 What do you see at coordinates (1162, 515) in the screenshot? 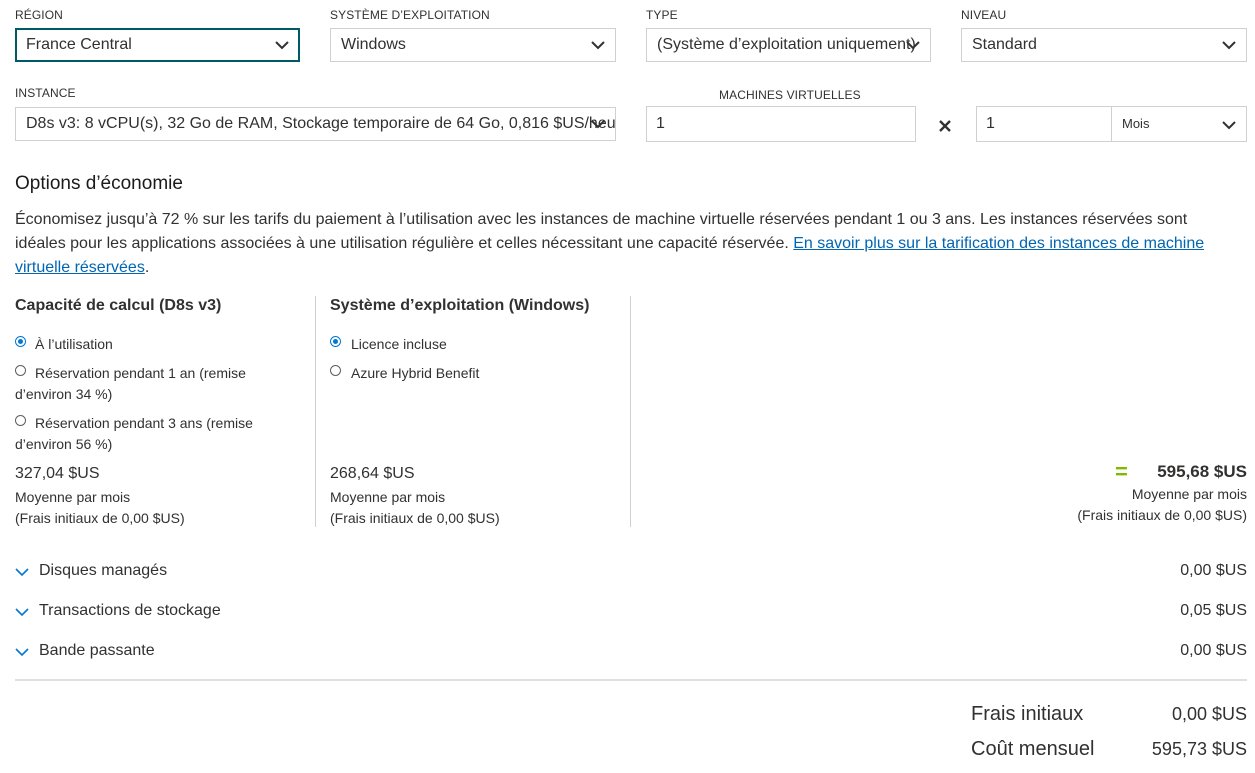
I see `subtotal-upfront: (Frais initiaux de 0,00 $US)` at bounding box center [1162, 515].